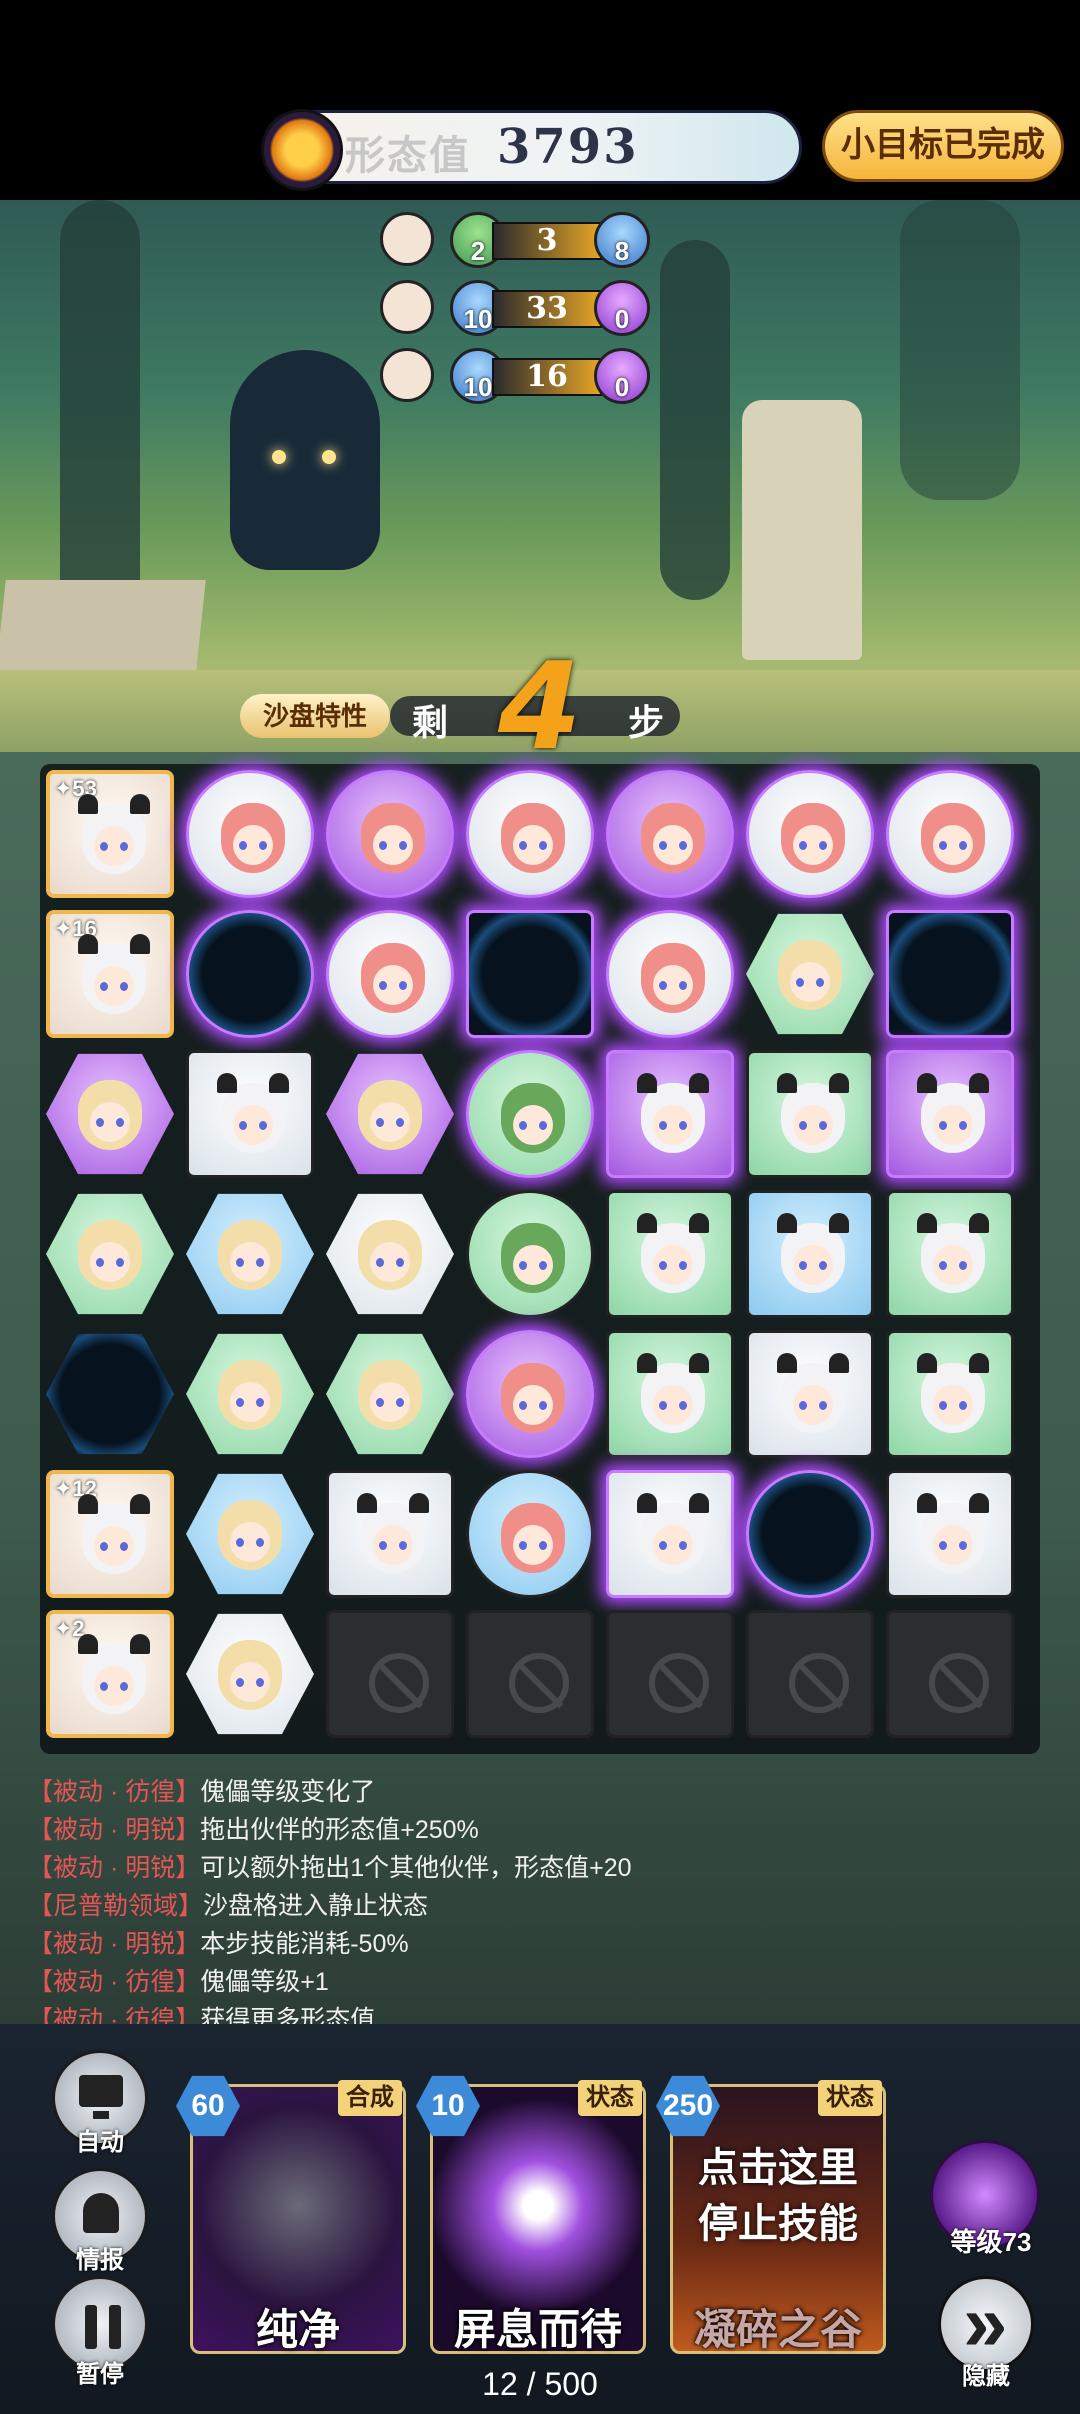 This screenshot has width=1080, height=2414. What do you see at coordinates (101, 2213) in the screenshot?
I see `siren-icon` at bounding box center [101, 2213].